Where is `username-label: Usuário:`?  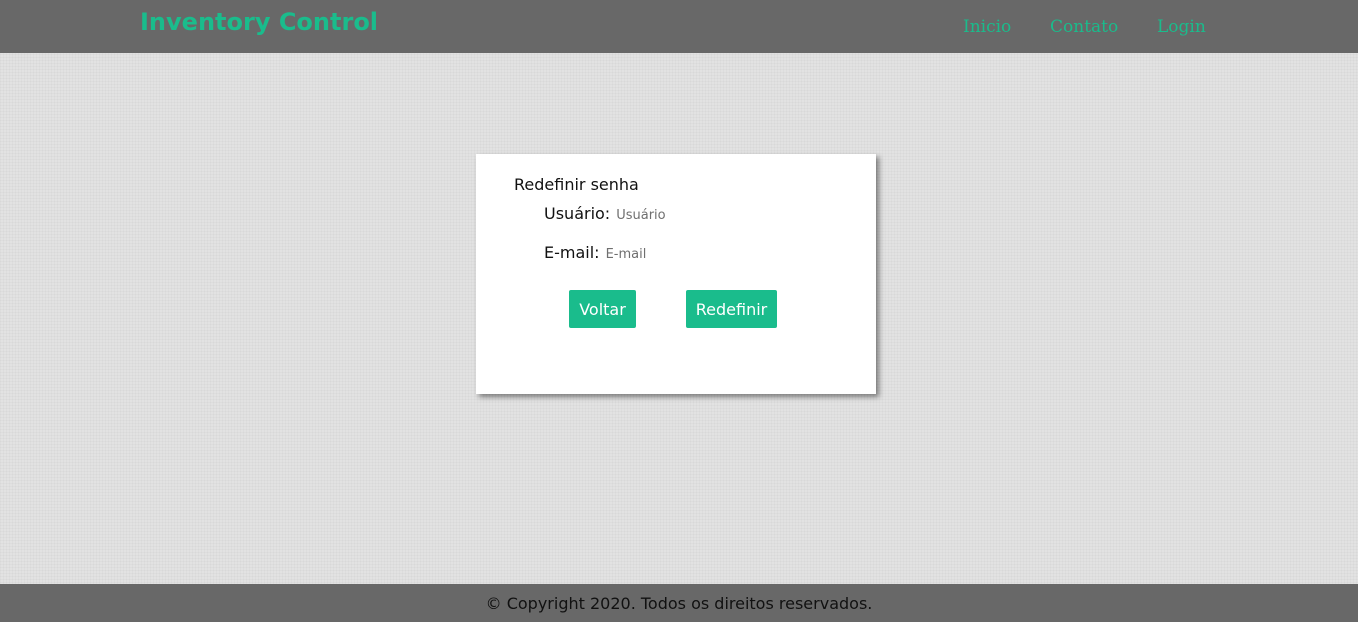
username-label: Usuário: is located at coordinates (577, 213).